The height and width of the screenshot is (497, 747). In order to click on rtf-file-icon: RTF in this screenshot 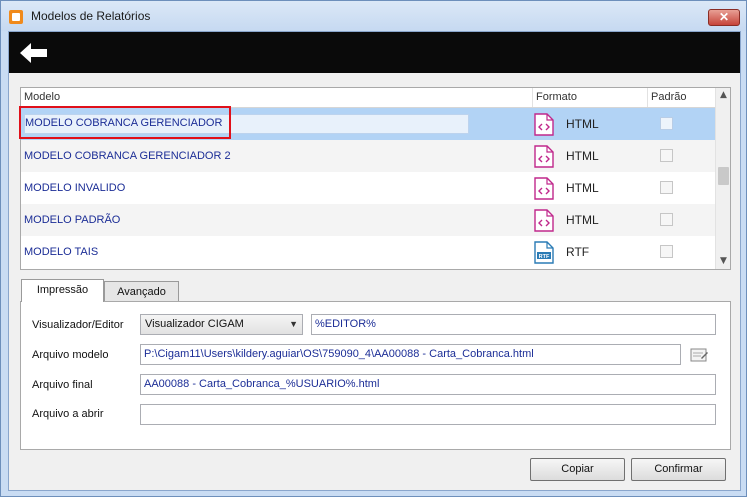, I will do `click(544, 252)`.